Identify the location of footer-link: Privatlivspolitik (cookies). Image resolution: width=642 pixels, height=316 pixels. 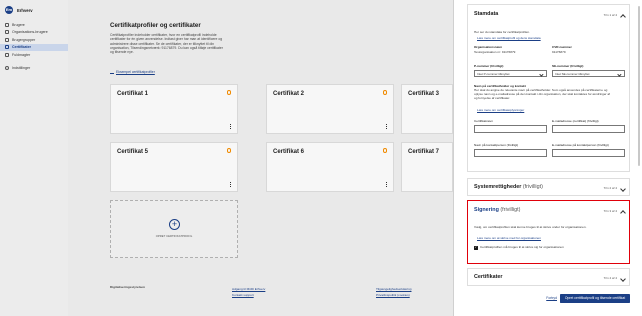
(393, 295).